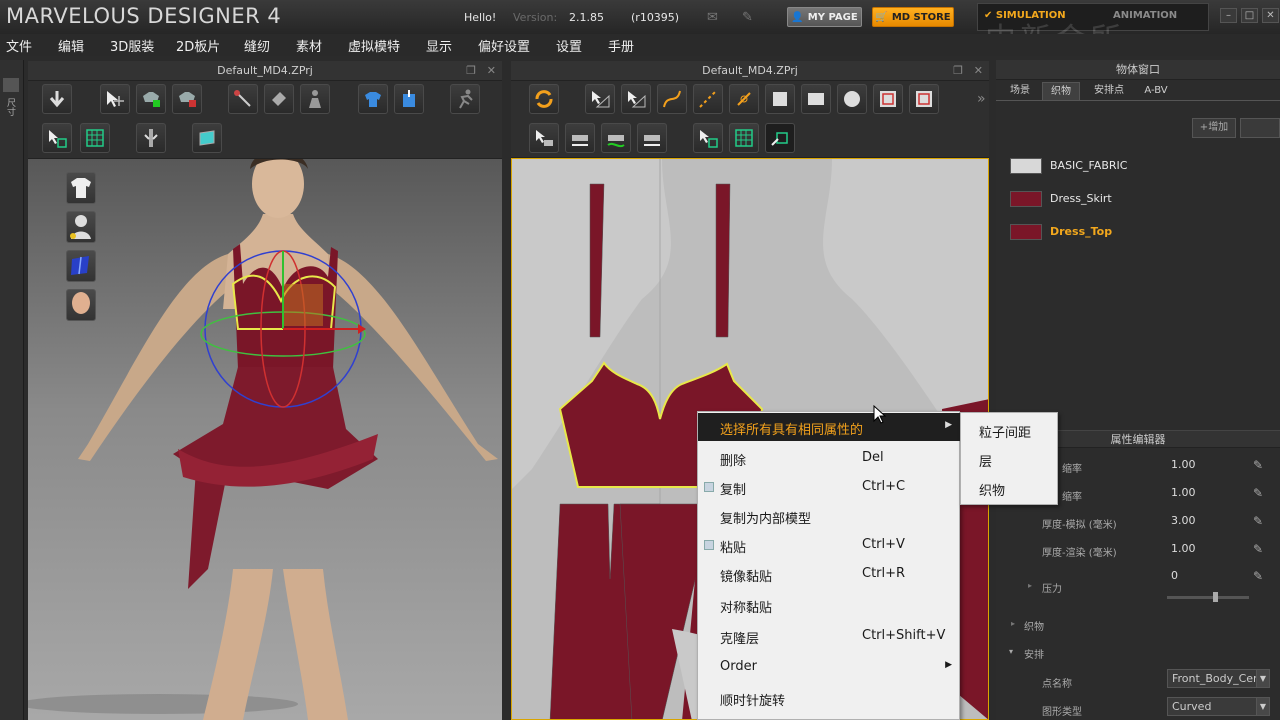  I want to click on tab-scene: 场景, so click(1020, 91).